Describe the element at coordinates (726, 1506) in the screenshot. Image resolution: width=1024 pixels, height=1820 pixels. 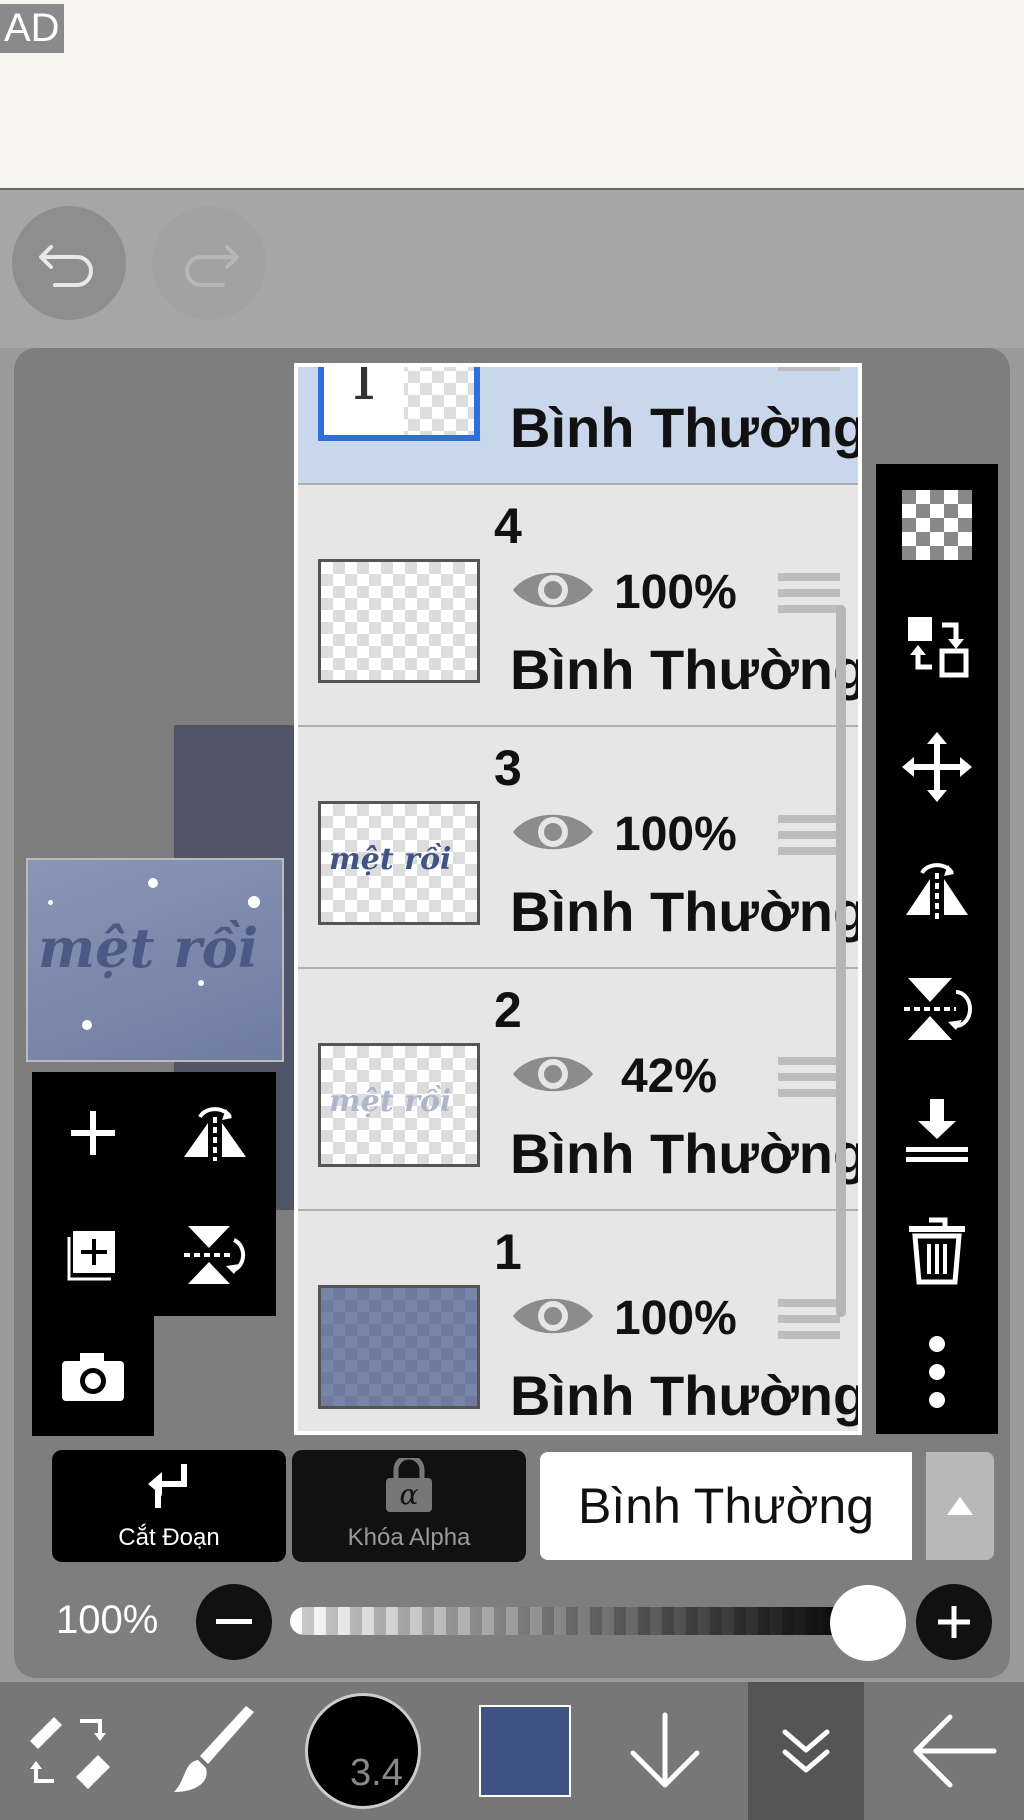
I see `blend-mode-select: Bình Thường` at that location.